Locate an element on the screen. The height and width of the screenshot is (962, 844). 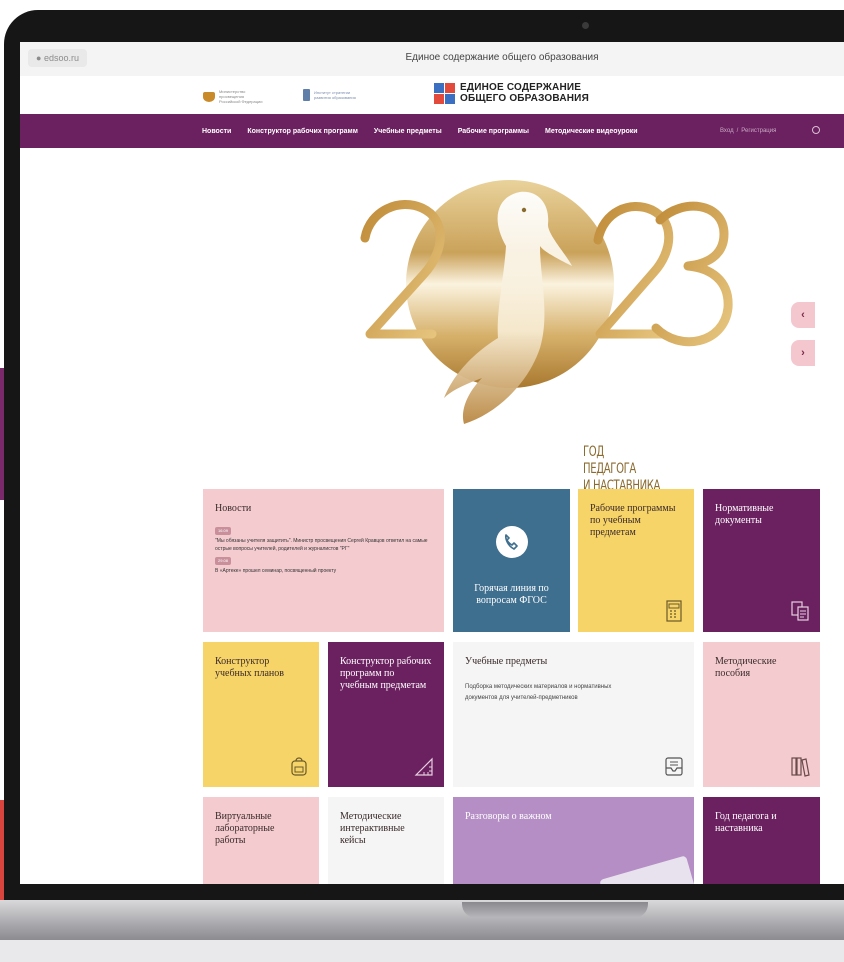
tile-plans-constructor: Конструктор учебных планов is located at coordinates (261, 714).